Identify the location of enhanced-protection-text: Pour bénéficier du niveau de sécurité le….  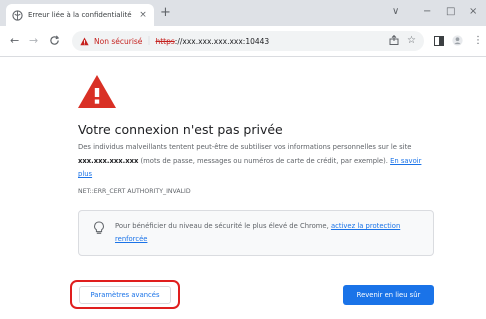
(268, 233).